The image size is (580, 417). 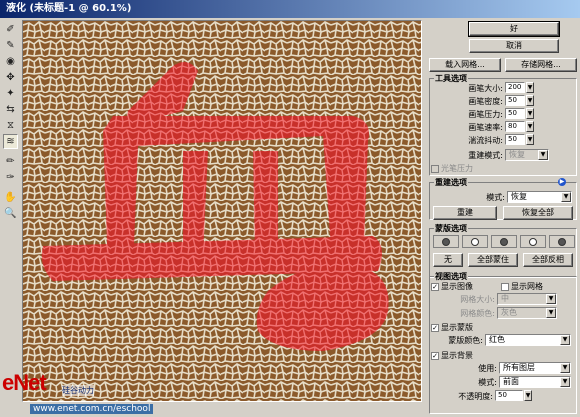 I want to click on show-mesh-checkbox: 显示网格, so click(x=522, y=286).